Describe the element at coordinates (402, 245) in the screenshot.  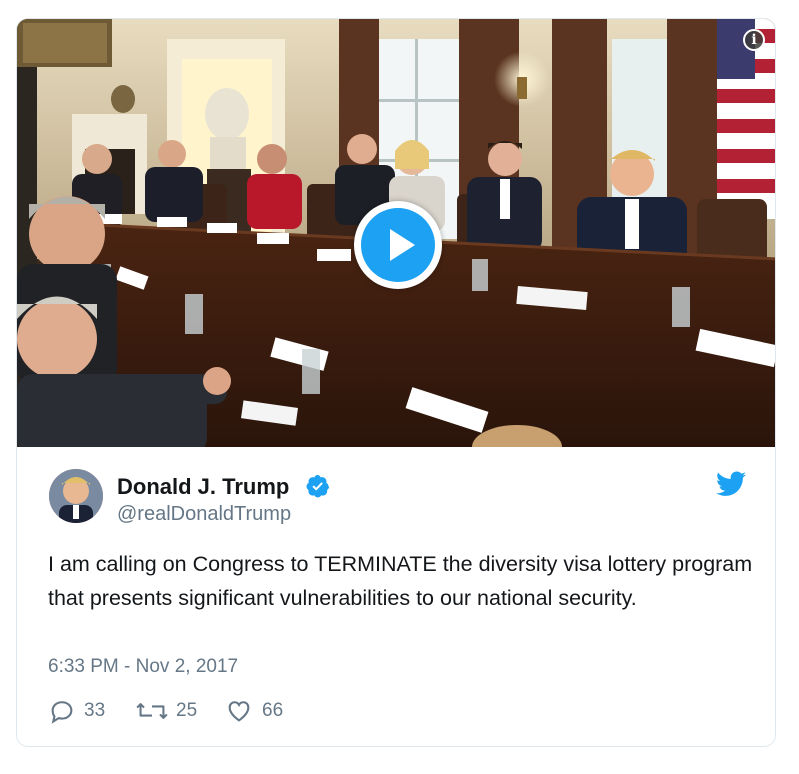
I see `play-icon` at that location.